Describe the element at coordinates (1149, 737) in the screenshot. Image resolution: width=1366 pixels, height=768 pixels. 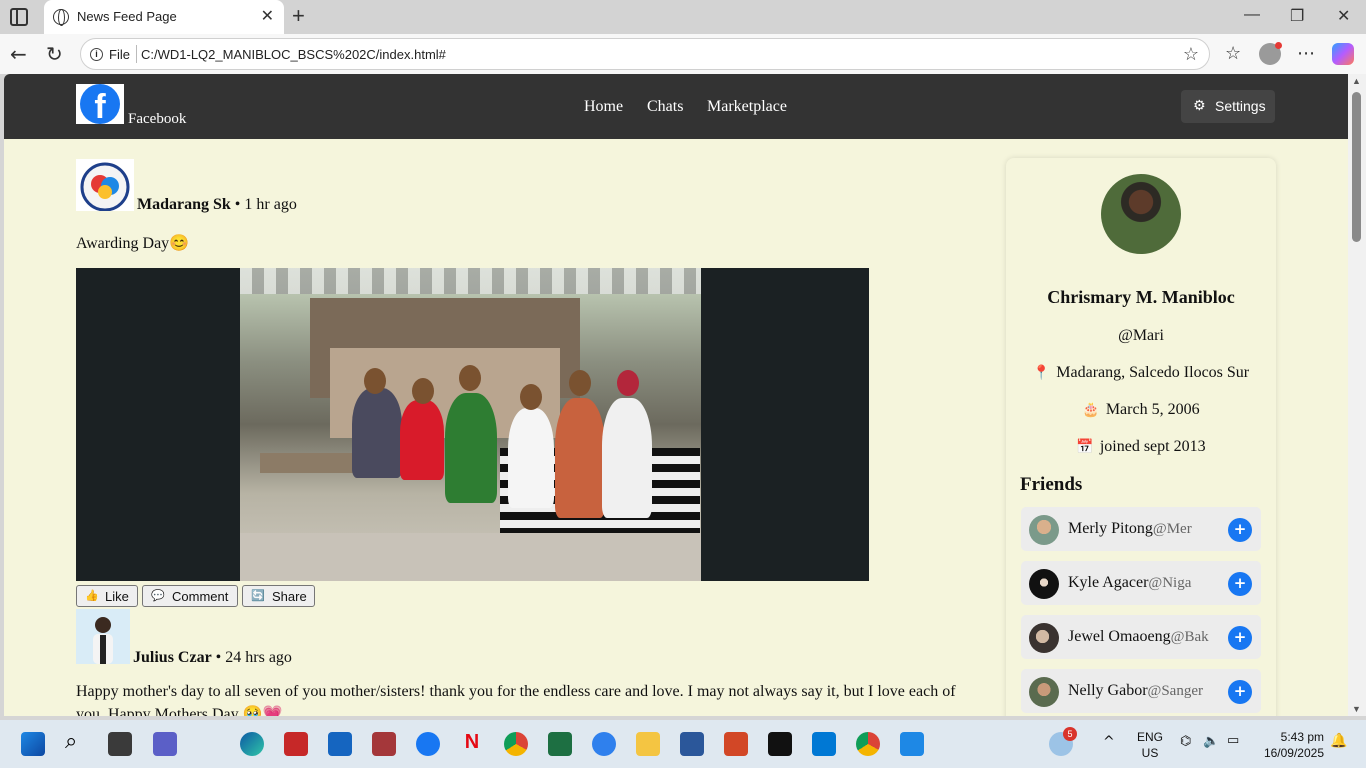
I see `language-code: ENG` at that location.